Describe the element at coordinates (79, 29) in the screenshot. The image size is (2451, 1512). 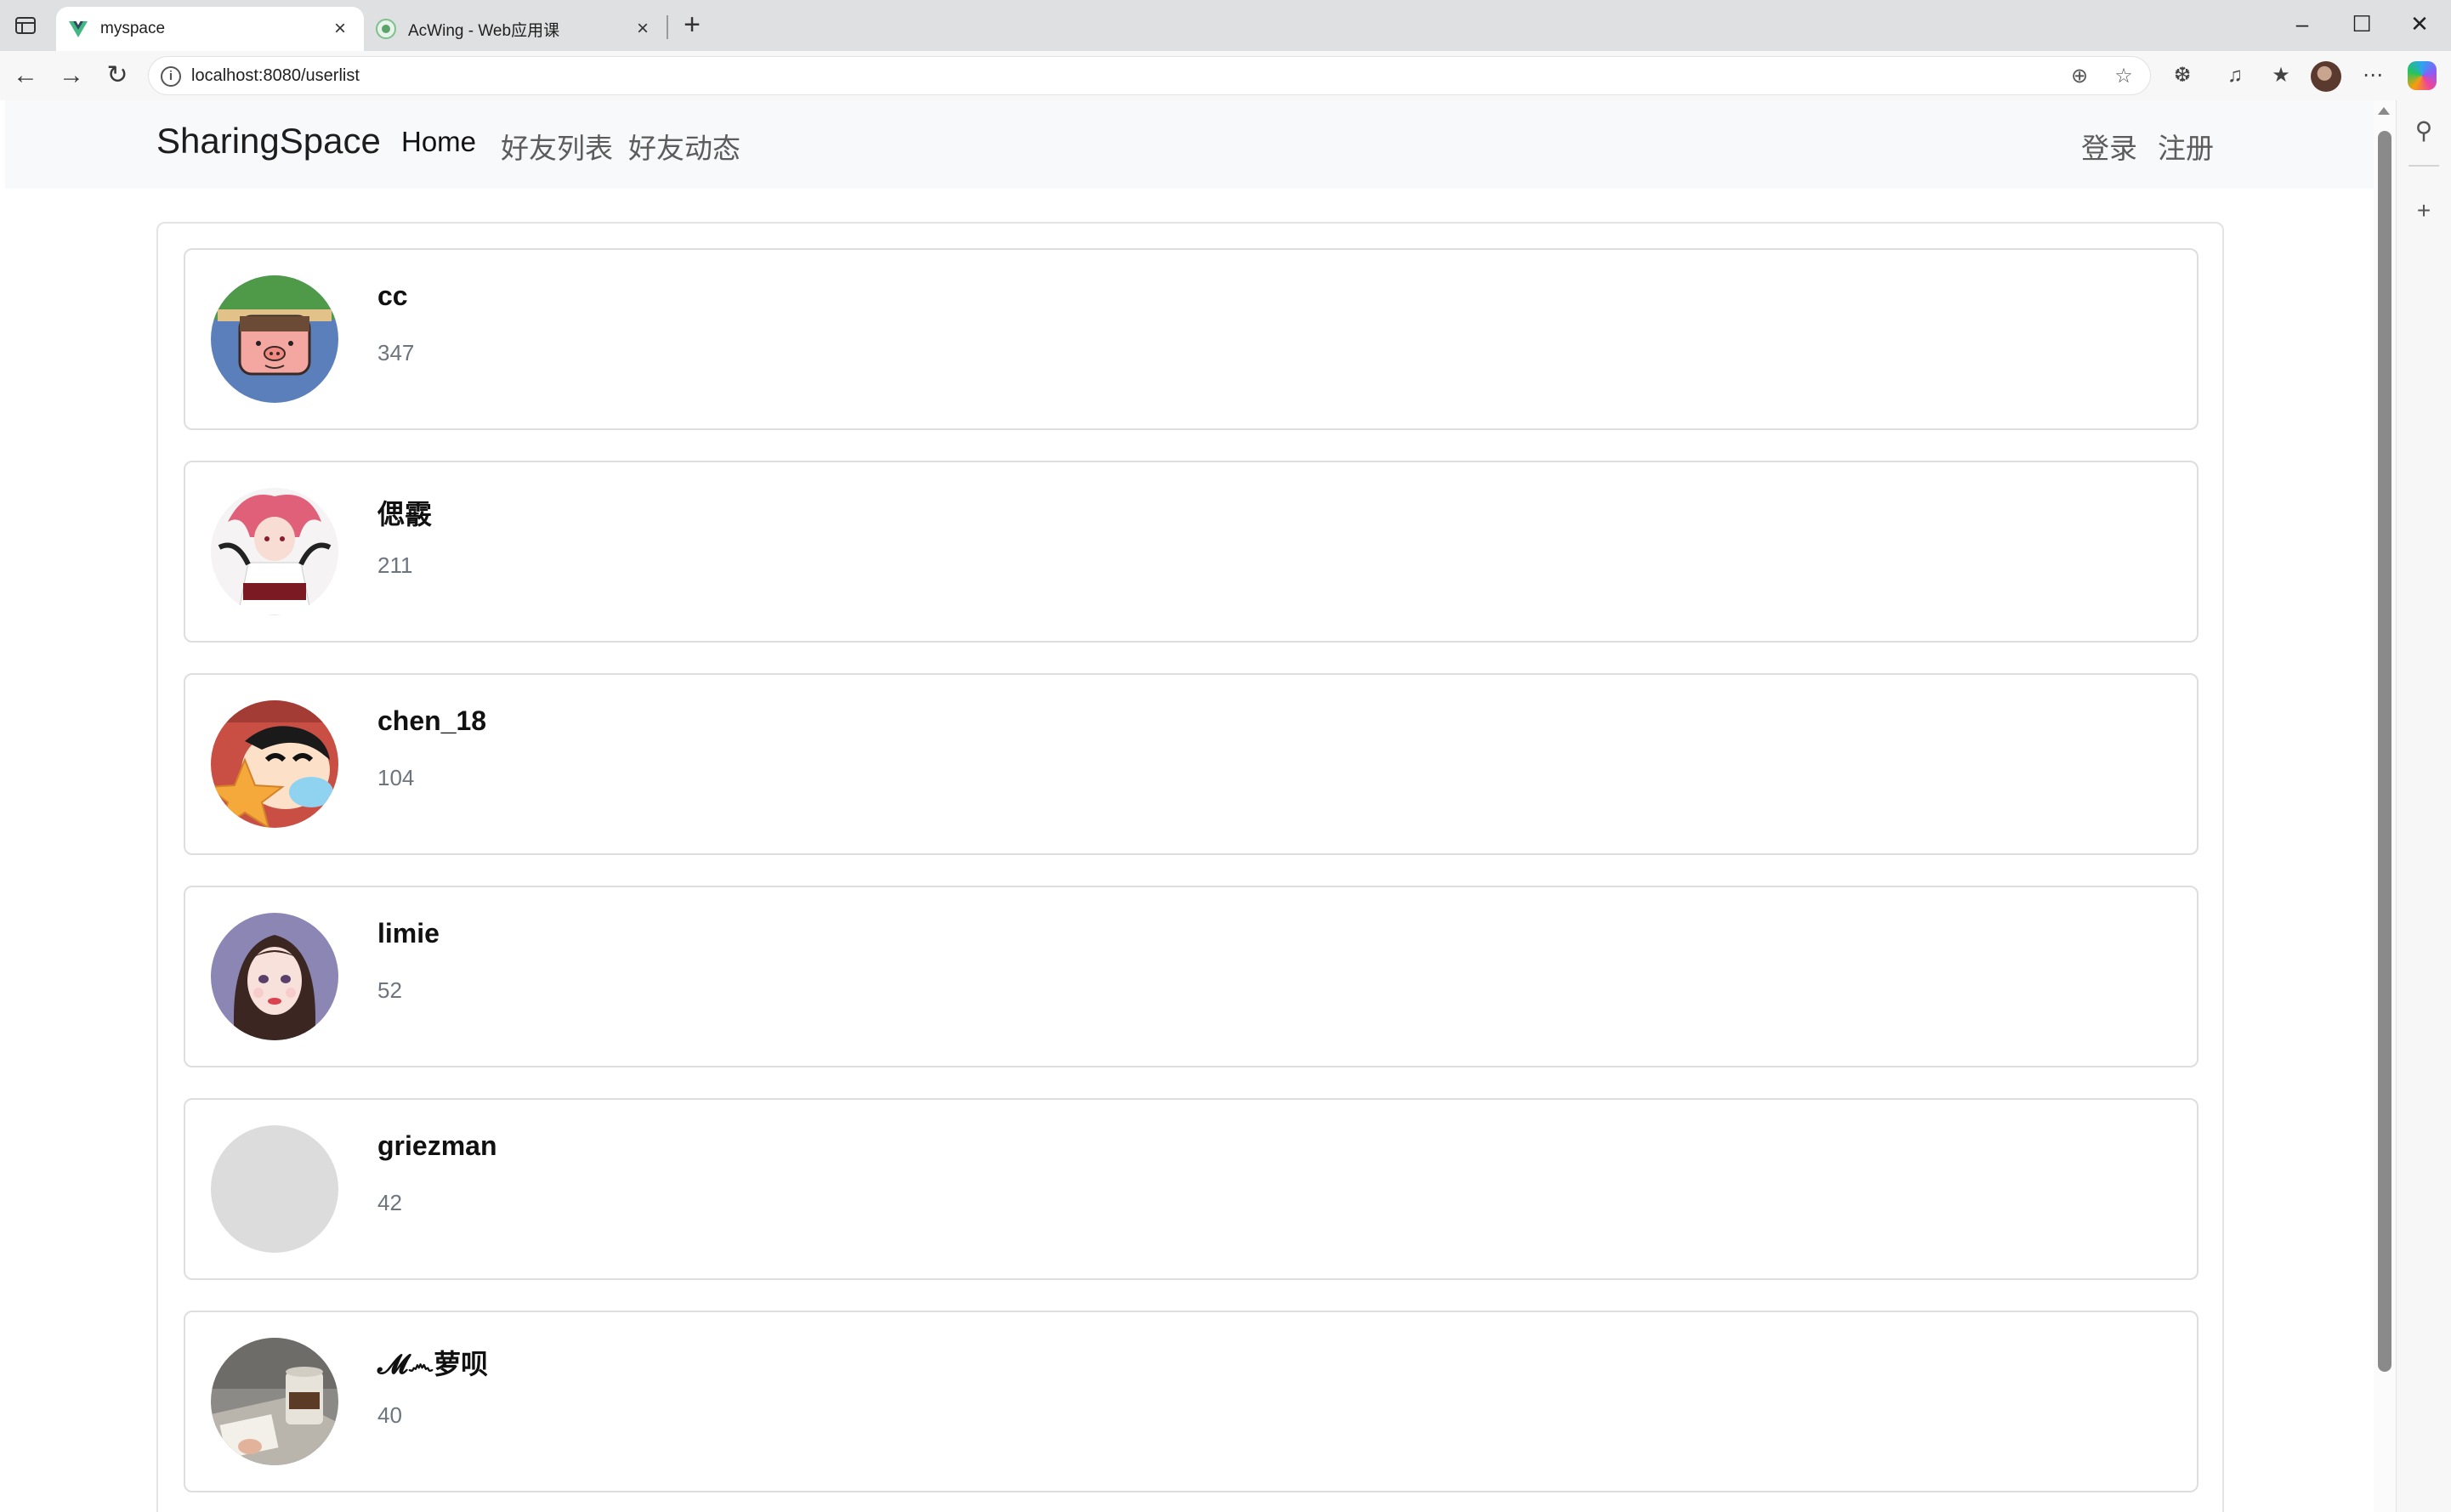
I see `vue-logo-icon` at that location.